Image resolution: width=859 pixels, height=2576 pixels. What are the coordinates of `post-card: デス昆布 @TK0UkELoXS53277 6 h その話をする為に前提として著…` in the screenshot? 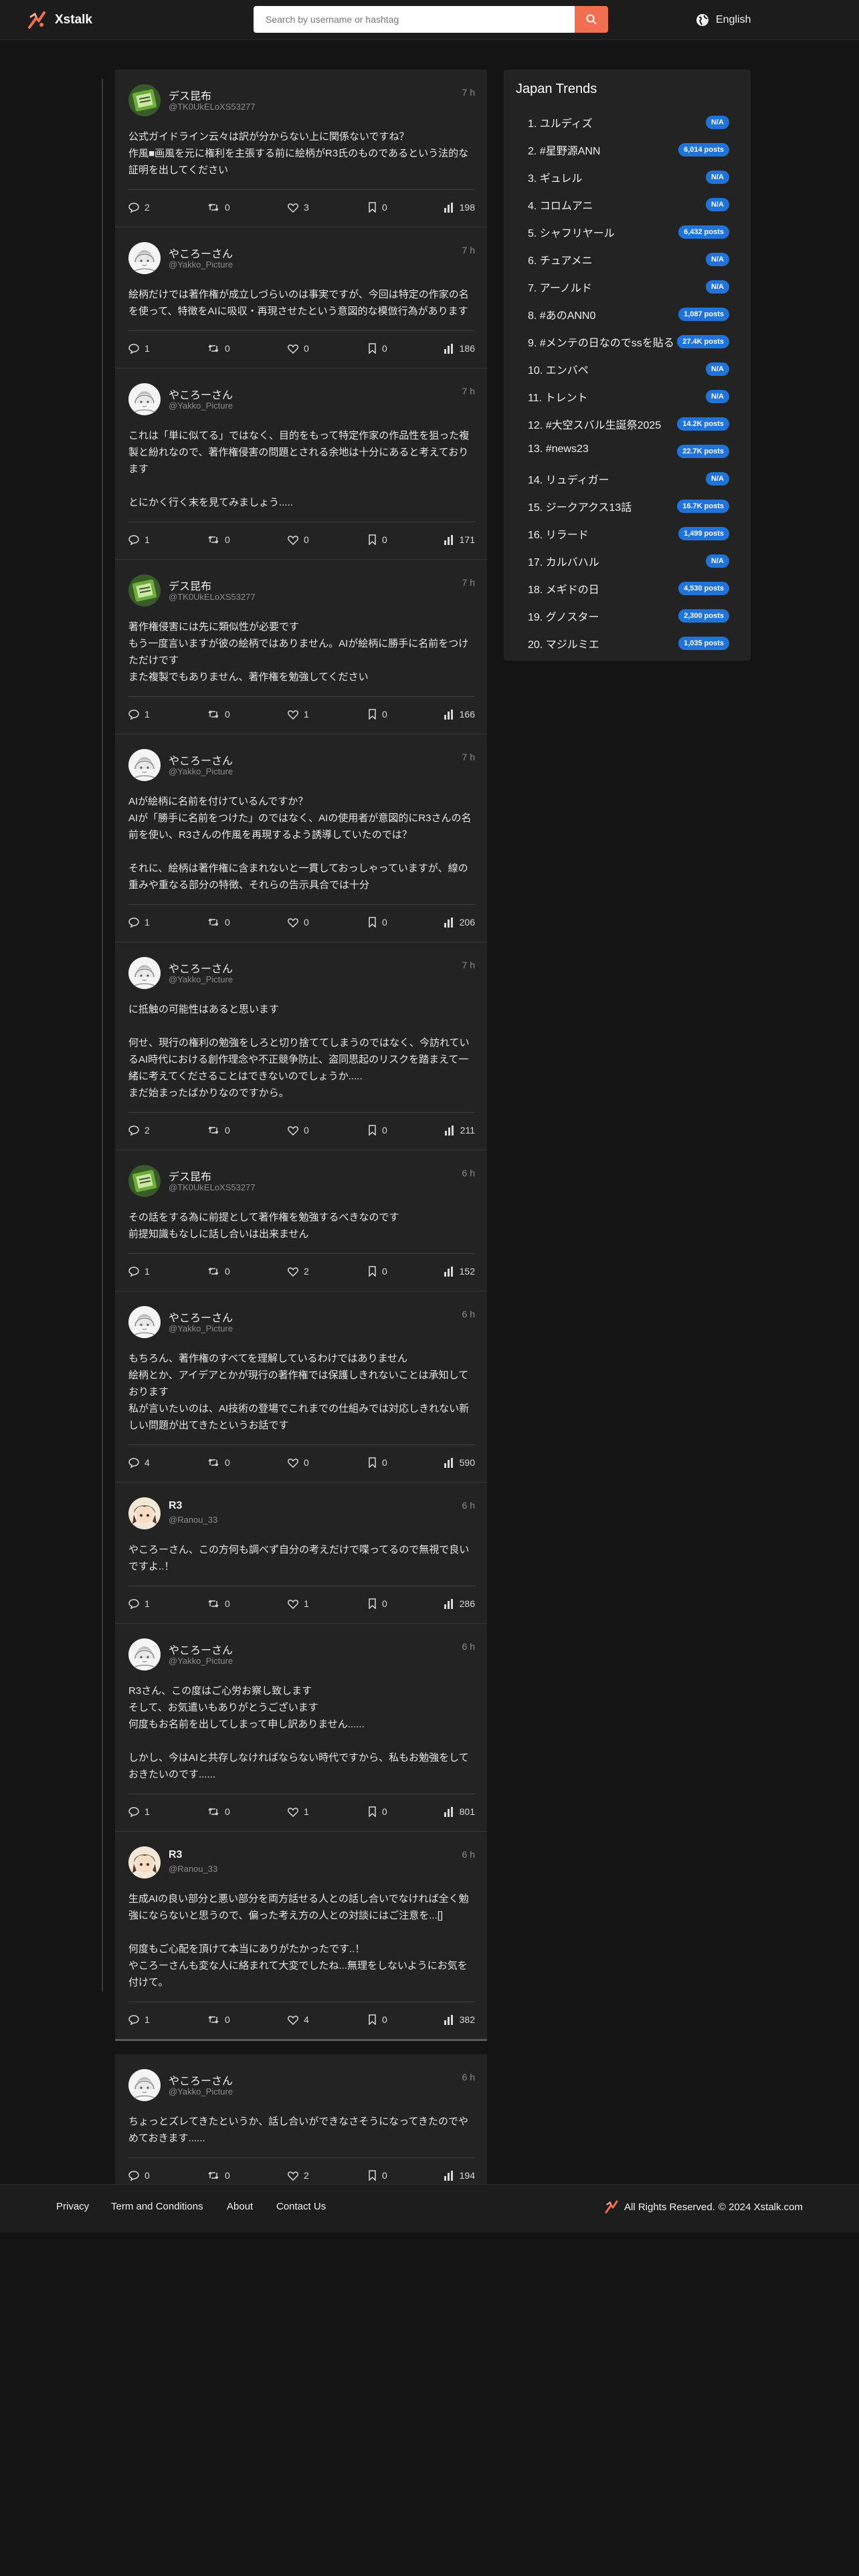 It's located at (301, 1220).